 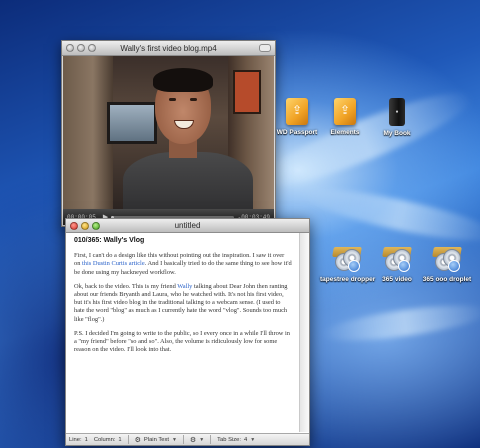 I want to click on video-scene-tv, so click(x=132, y=123).